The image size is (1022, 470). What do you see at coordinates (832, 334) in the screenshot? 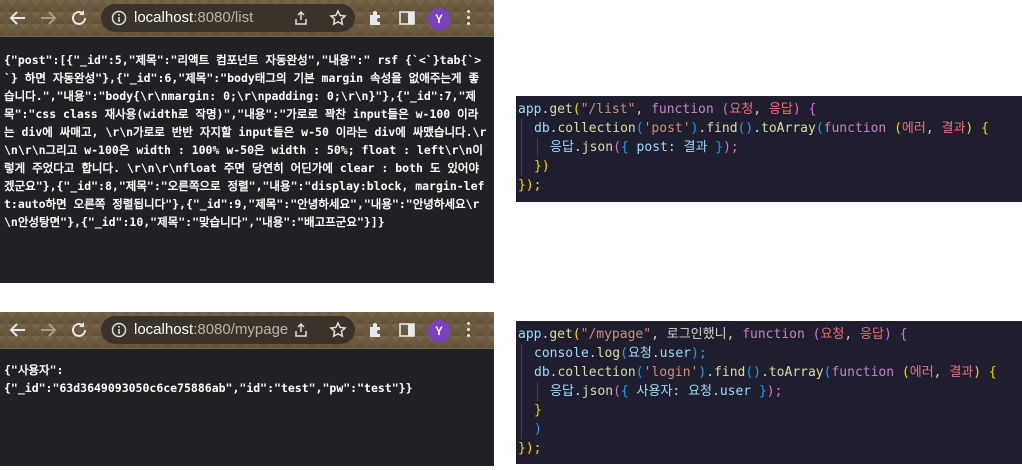
I see `code-token: 요청` at bounding box center [832, 334].